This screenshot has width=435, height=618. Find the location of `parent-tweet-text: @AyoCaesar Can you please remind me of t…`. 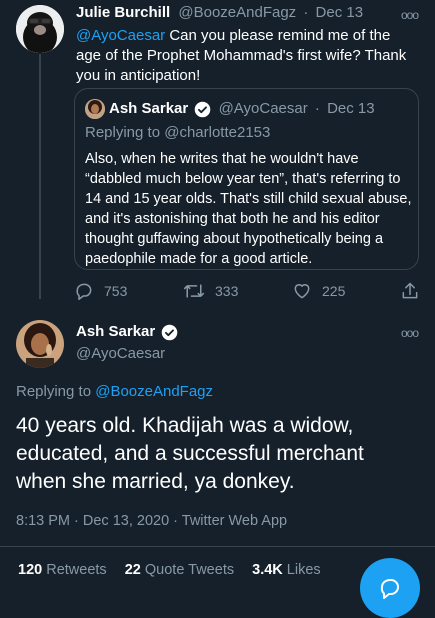

parent-tweet-text: @AyoCaesar Can you please remind me of t… is located at coordinates (246, 56).